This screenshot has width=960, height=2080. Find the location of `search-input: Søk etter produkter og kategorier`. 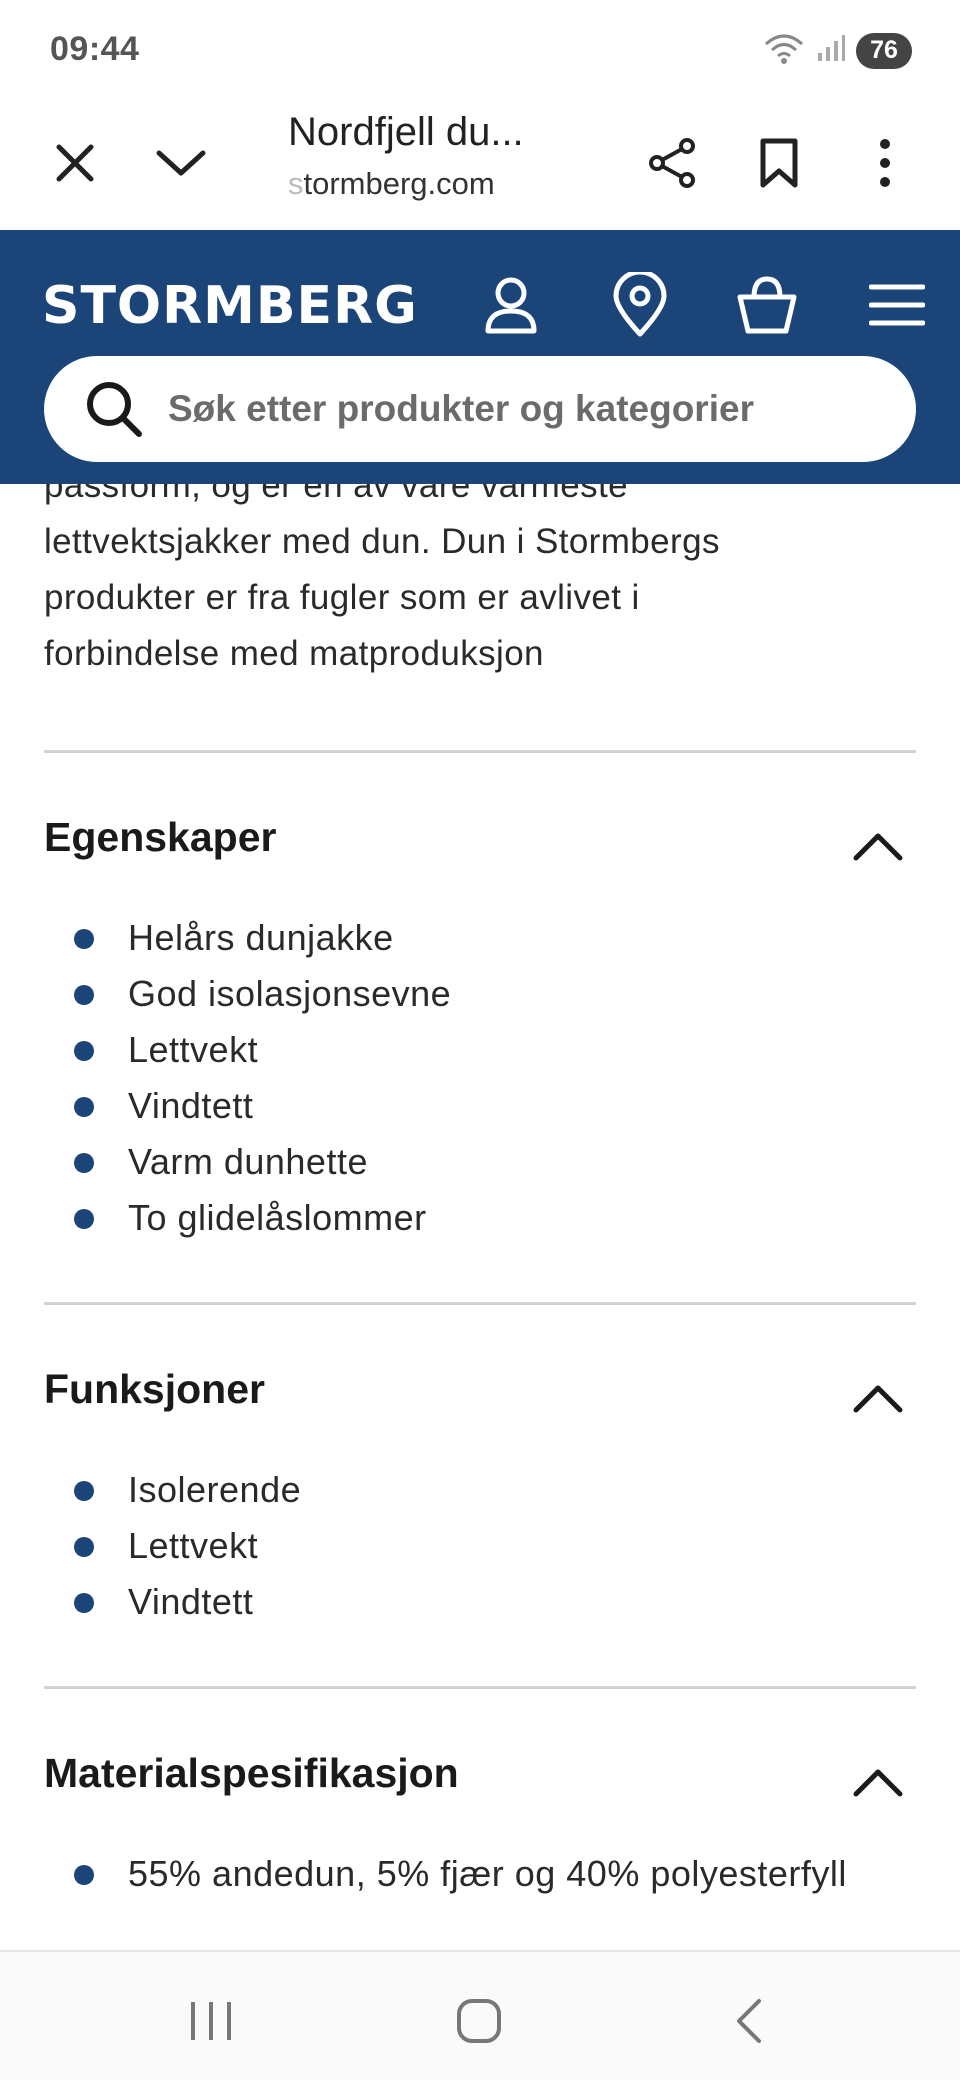

search-input: Søk etter produkter og kategorier is located at coordinates (461, 409).